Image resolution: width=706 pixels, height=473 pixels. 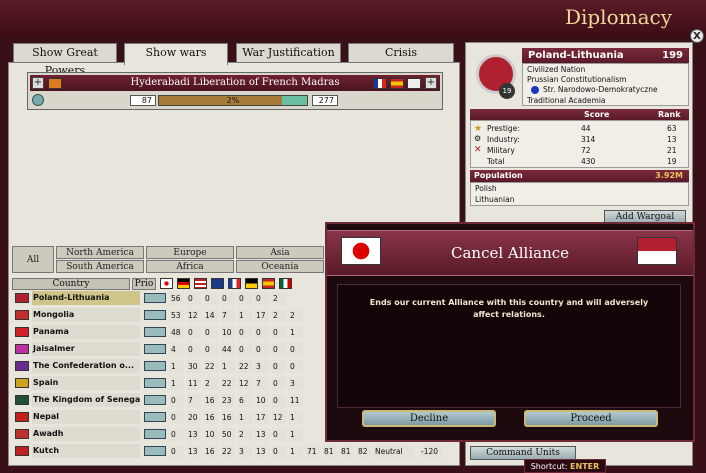 I want to click on filter-europe: Europe, so click(x=190, y=252).